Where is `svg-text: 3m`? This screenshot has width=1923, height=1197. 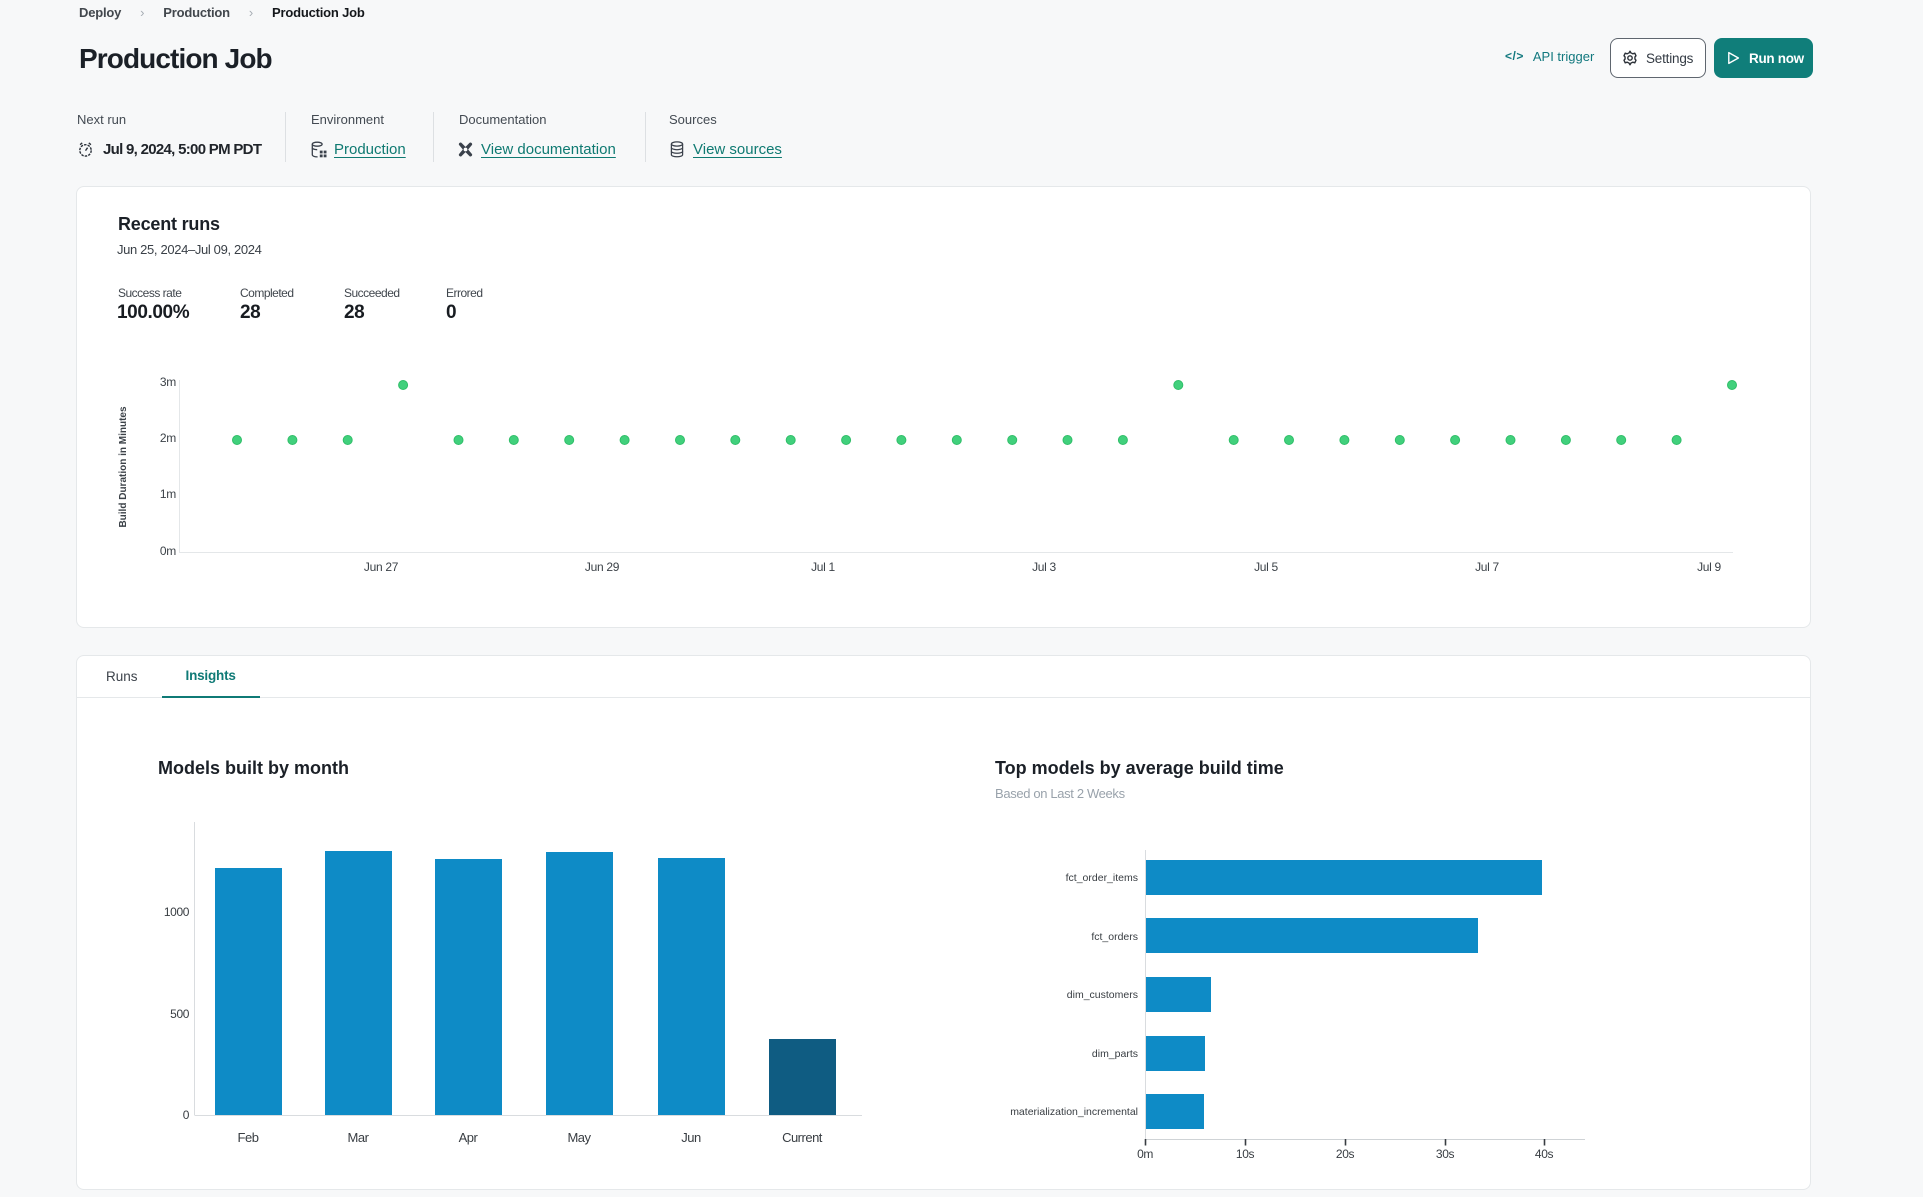 svg-text: 3m is located at coordinates (168, 382).